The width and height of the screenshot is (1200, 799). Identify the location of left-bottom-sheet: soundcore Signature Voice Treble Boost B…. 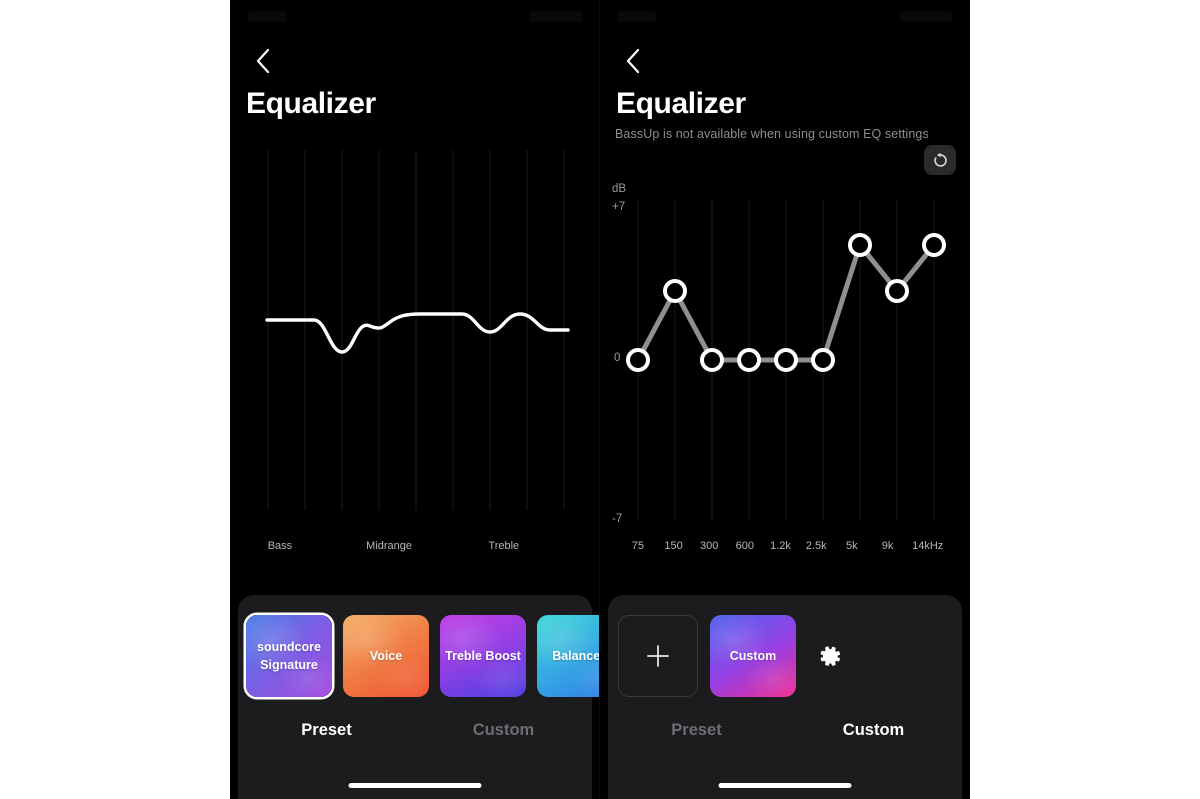
(419, 697).